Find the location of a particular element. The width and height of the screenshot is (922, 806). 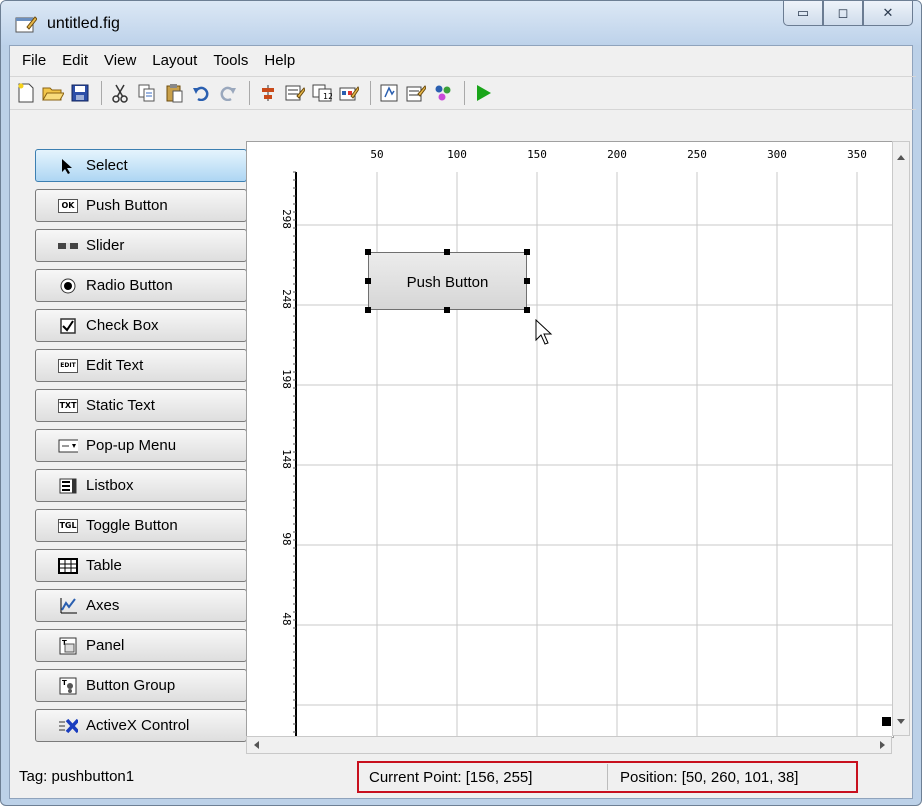

ruler-left-label: 98 is located at coordinates (286, 538).